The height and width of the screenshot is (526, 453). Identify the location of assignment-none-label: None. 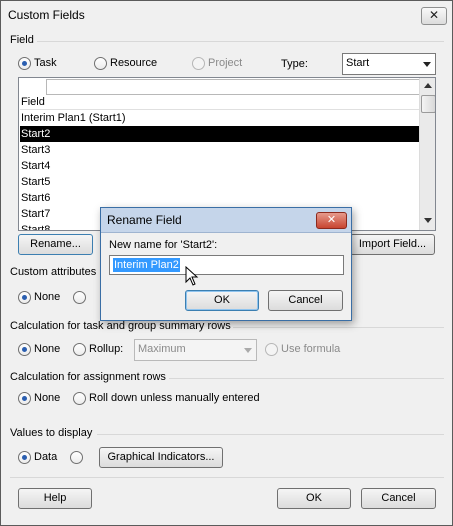
(47, 398).